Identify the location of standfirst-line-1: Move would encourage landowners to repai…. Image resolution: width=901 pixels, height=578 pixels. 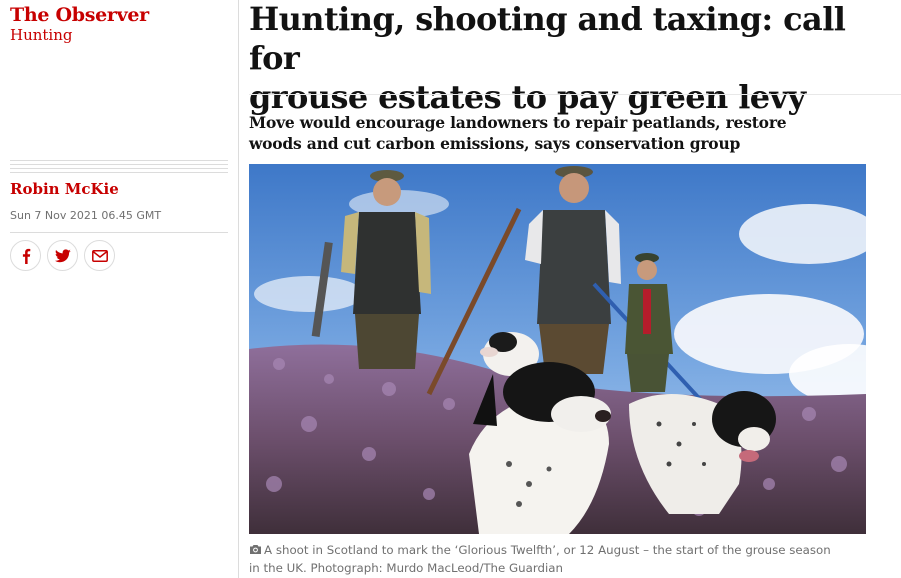
(518, 122).